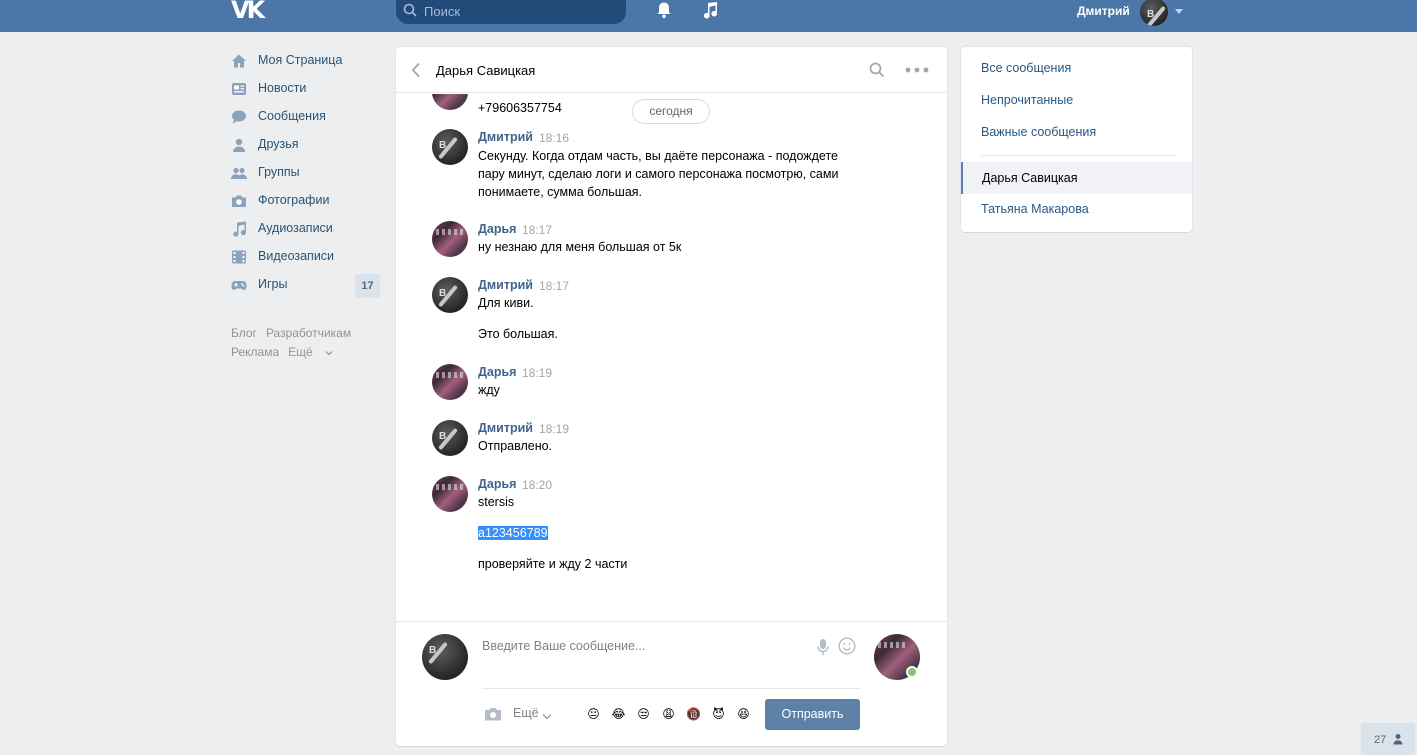  Describe the element at coordinates (593, 714) in the screenshot. I see `emoji-neutral-icon: 😐` at that location.